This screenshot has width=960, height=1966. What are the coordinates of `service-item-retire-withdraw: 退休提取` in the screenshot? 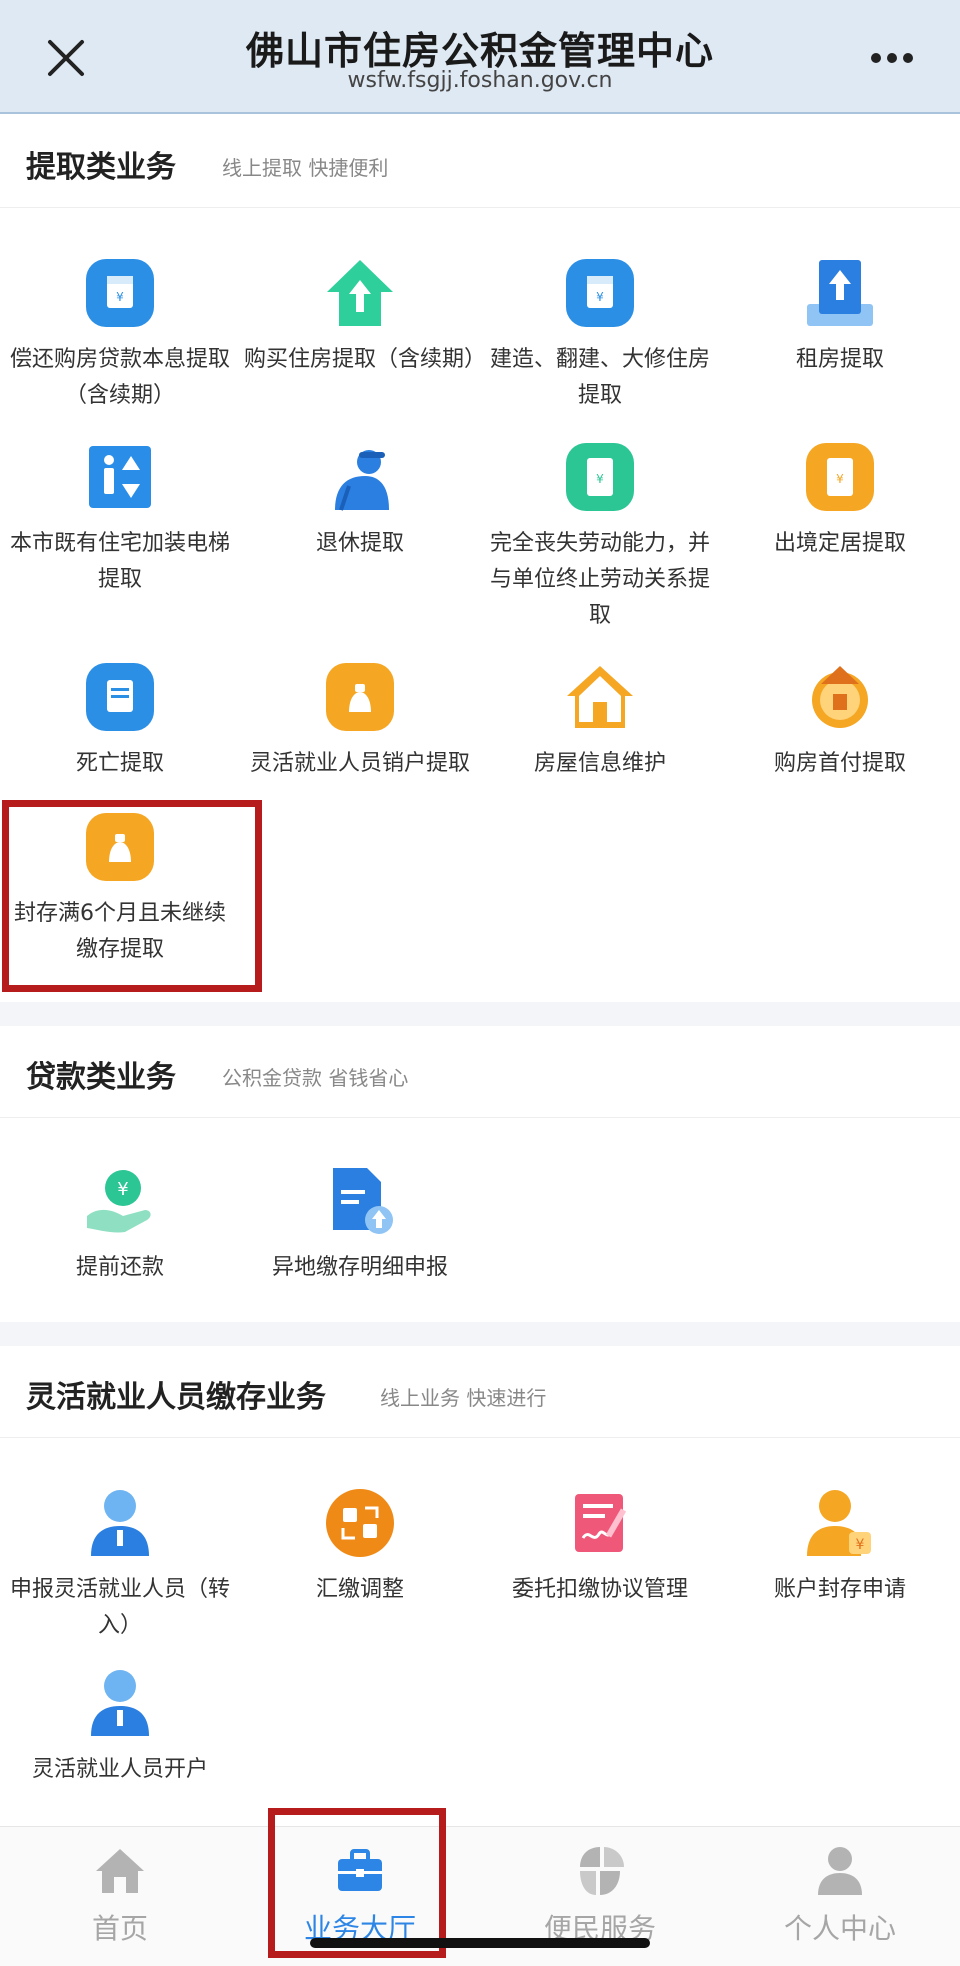 It's located at (360, 502).